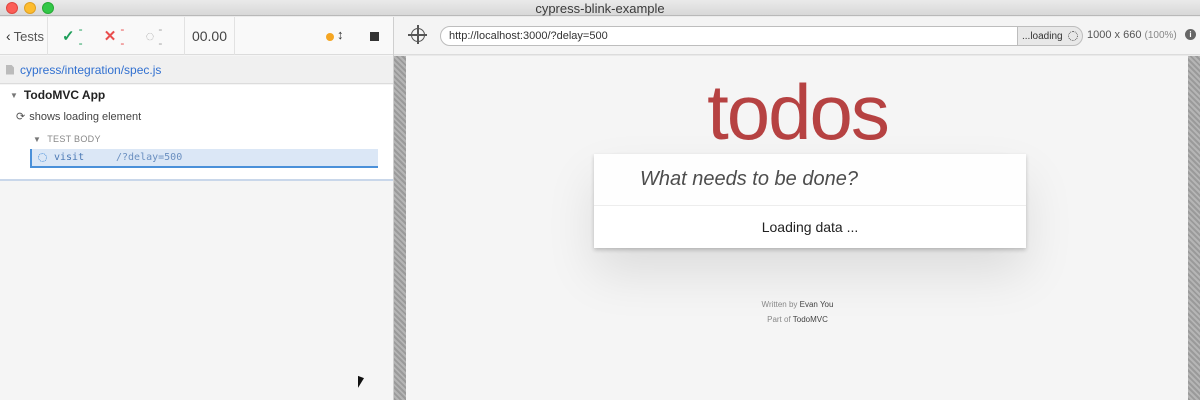 This screenshot has width=1200, height=400. What do you see at coordinates (90, 70) in the screenshot?
I see `spec-path-link: cypress/integration/spec.js` at bounding box center [90, 70].